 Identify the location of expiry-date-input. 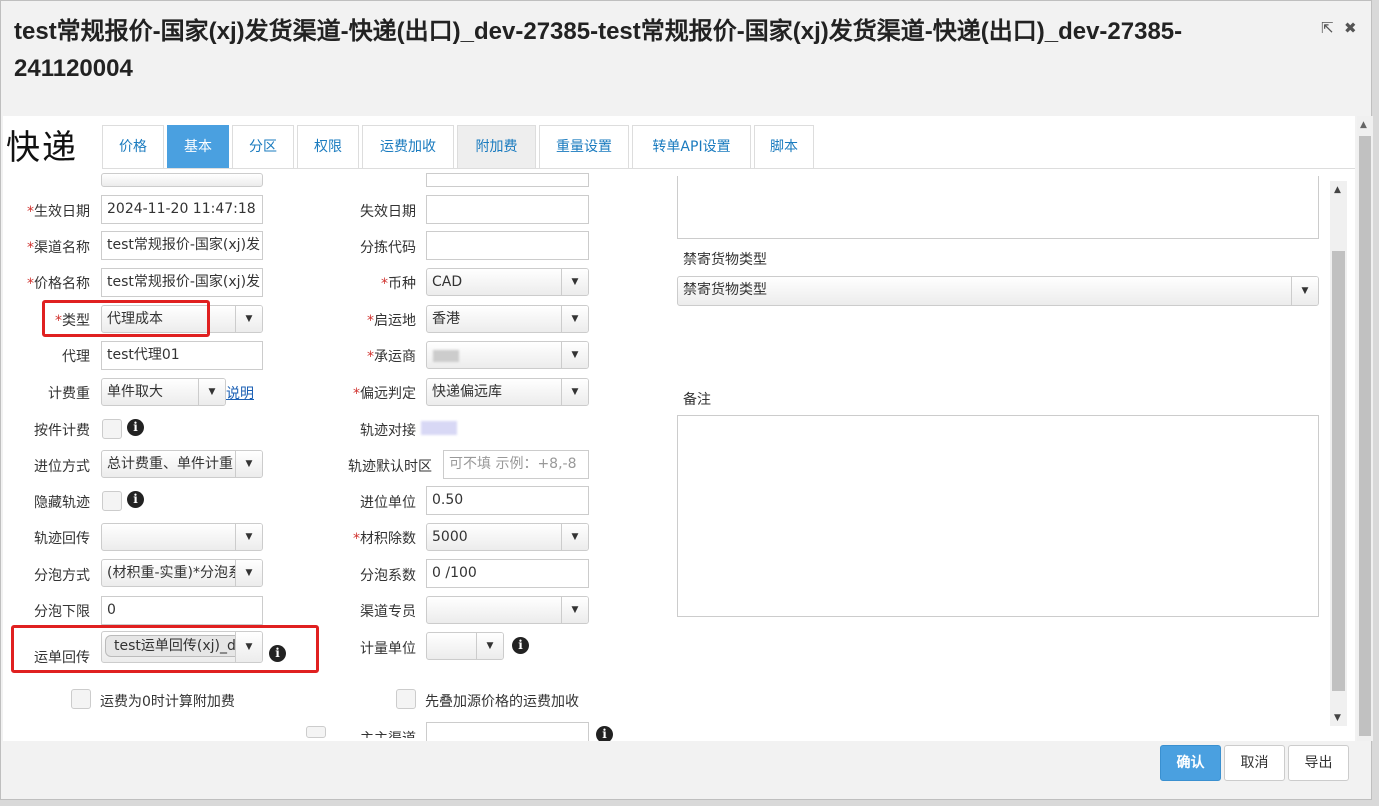
(507, 209).